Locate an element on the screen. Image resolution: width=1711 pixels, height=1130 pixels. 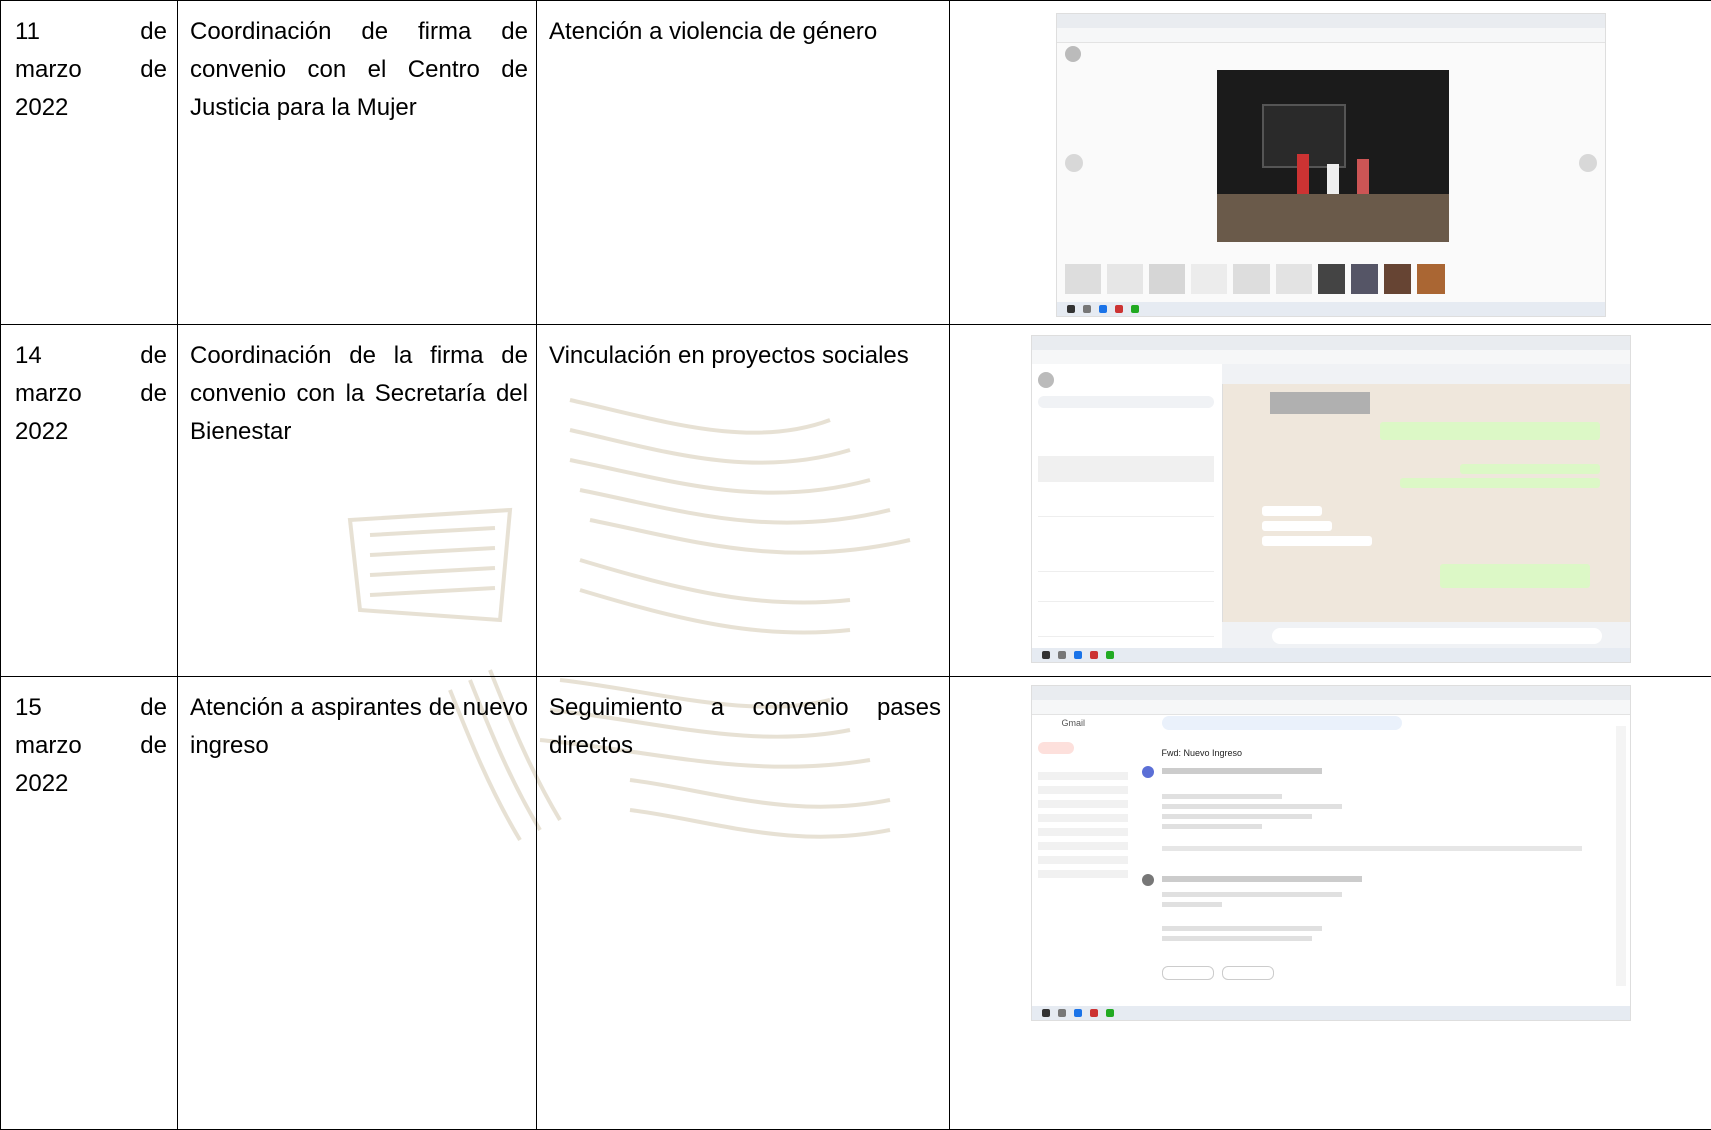
area-text: Vinculación en proyectos sociales is located at coordinates (743, 350).